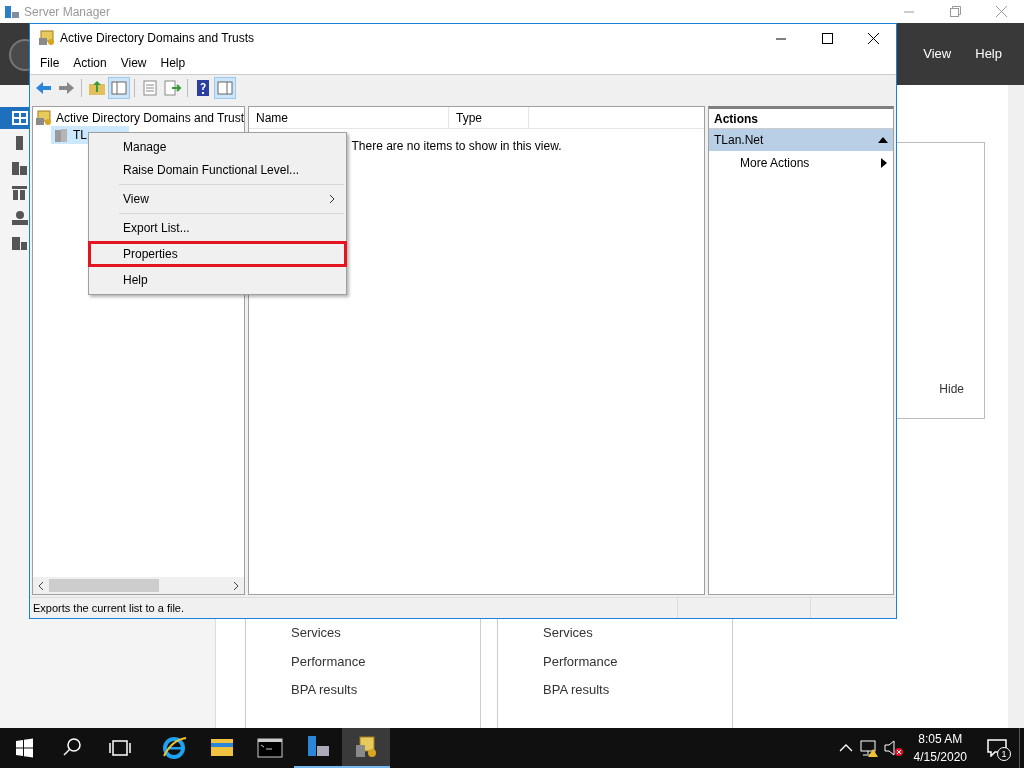 The image size is (1024, 768). Describe the element at coordinates (775, 163) in the screenshot. I see `action-link: More Actions` at that location.